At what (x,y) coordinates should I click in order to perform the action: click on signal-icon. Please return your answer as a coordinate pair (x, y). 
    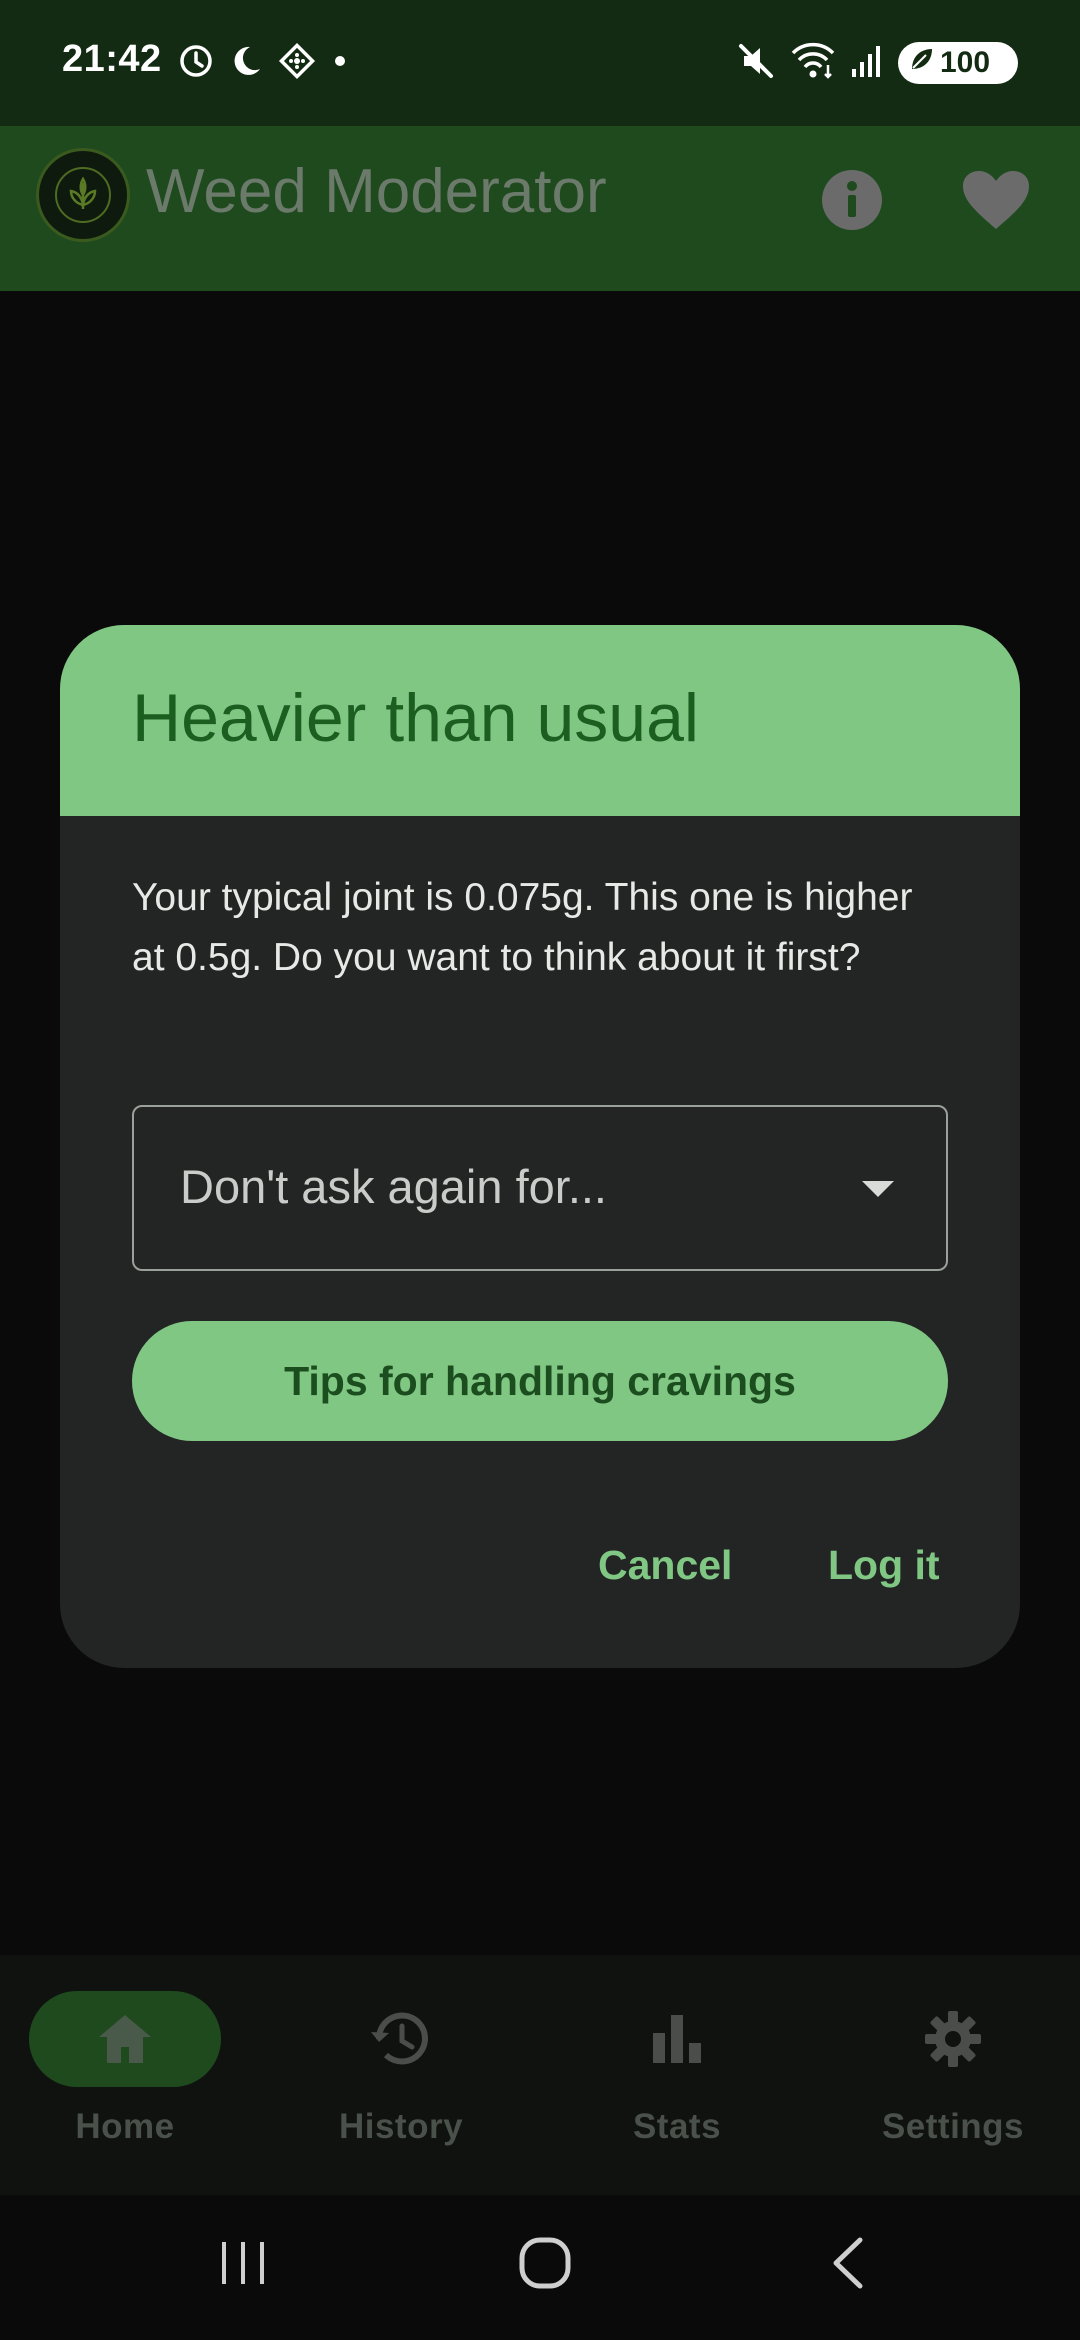
    Looking at the image, I should click on (867, 63).